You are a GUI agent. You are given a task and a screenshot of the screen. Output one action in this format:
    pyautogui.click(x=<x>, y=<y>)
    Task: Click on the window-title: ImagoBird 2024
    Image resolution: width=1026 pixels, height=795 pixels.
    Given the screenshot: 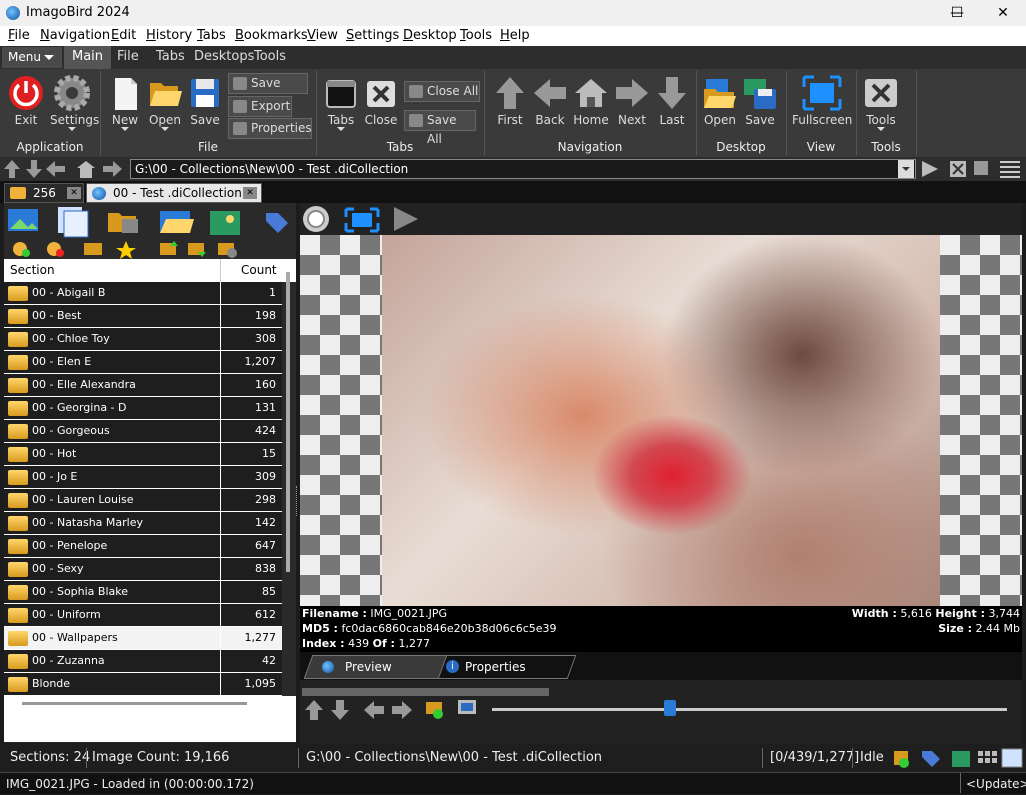 What is the action you would take?
    pyautogui.click(x=78, y=12)
    